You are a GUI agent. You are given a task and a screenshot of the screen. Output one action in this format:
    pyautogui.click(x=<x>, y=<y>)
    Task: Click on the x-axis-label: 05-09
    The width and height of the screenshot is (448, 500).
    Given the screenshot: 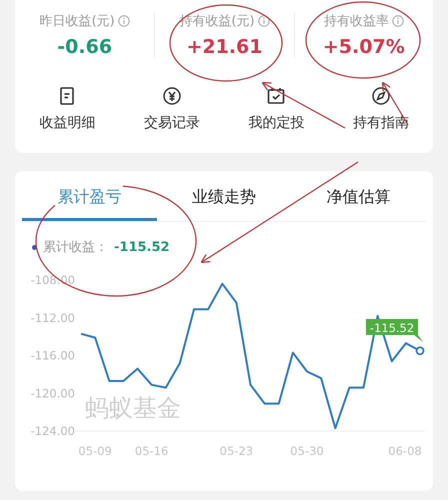 What is the action you would take?
    pyautogui.click(x=95, y=451)
    